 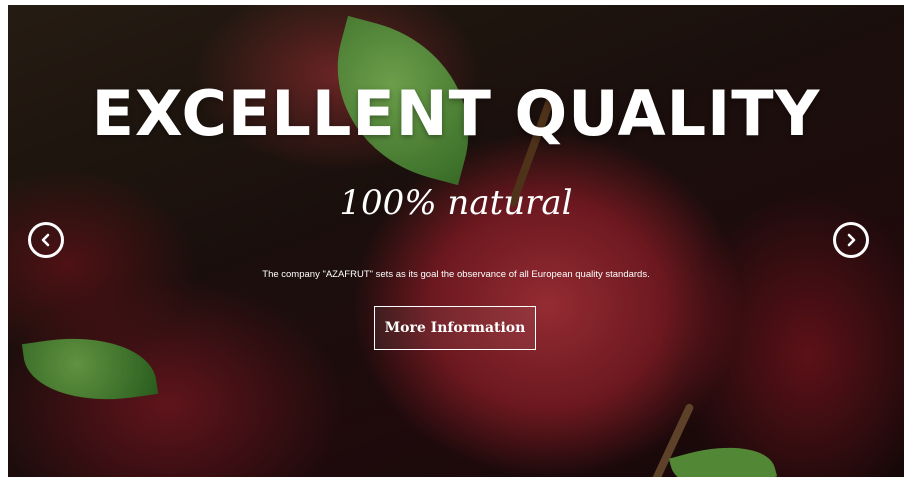 I want to click on chevron-left-icon, so click(x=45, y=240).